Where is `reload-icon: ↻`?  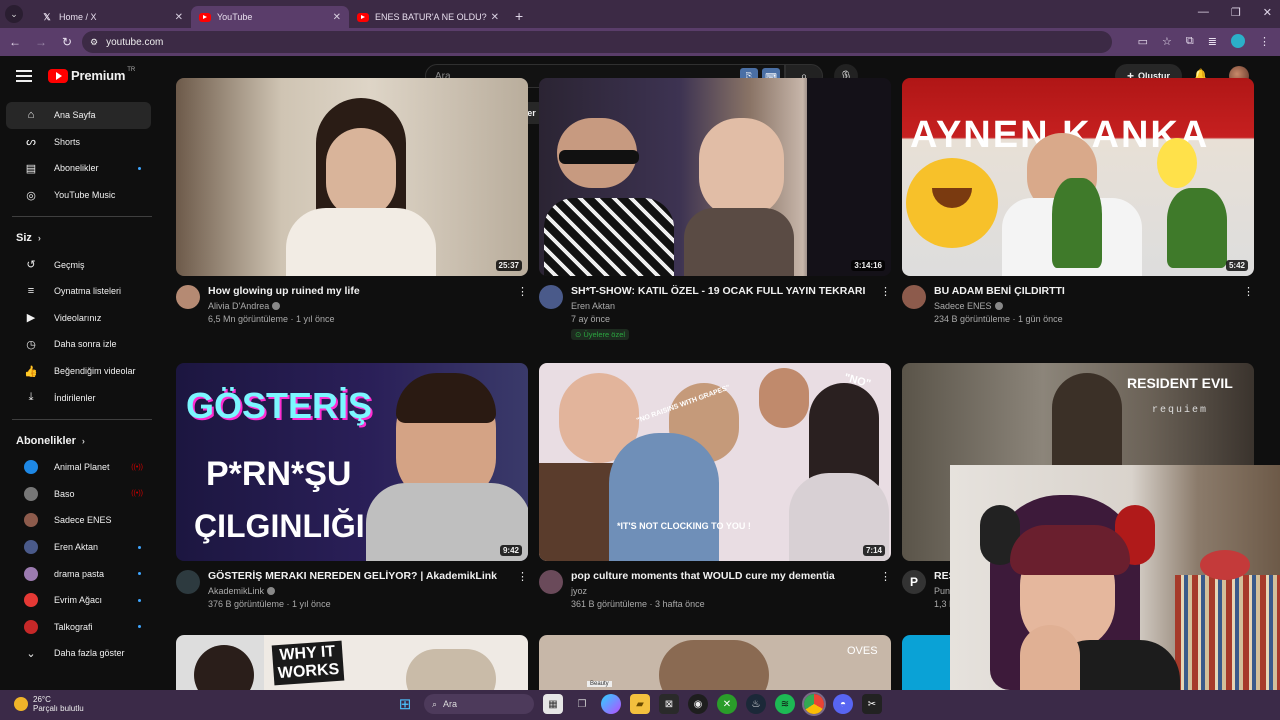
reload-icon: ↻ is located at coordinates (67, 42).